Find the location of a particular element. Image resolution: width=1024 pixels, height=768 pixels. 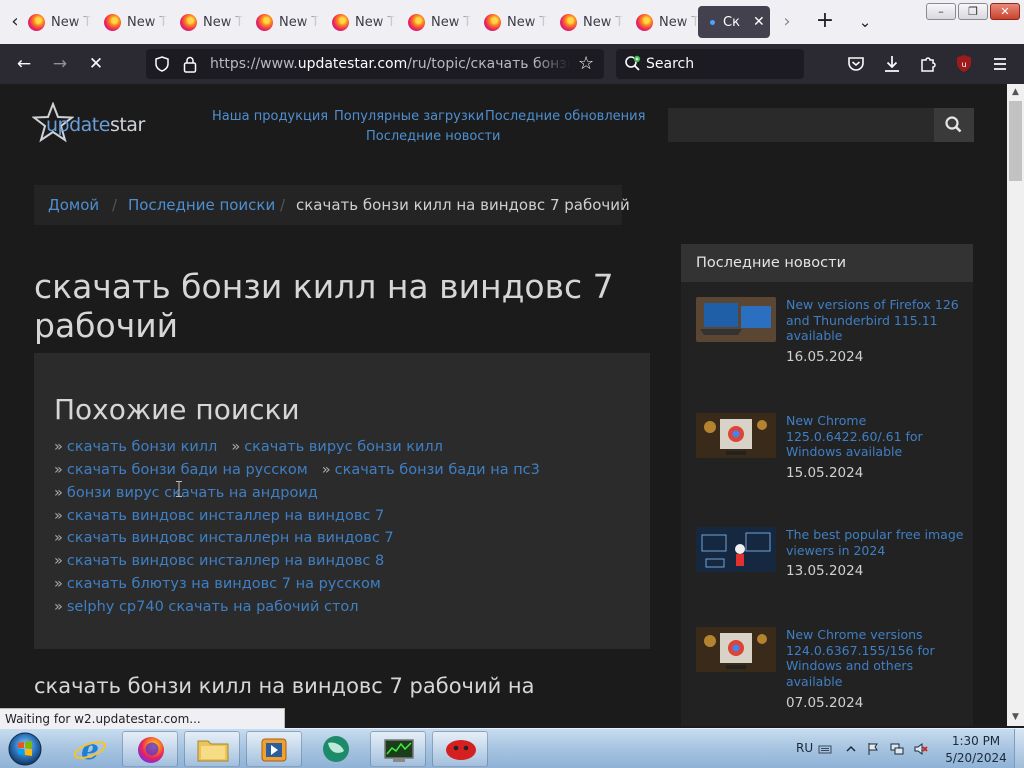

stop-button: ✕ is located at coordinates (96, 64).